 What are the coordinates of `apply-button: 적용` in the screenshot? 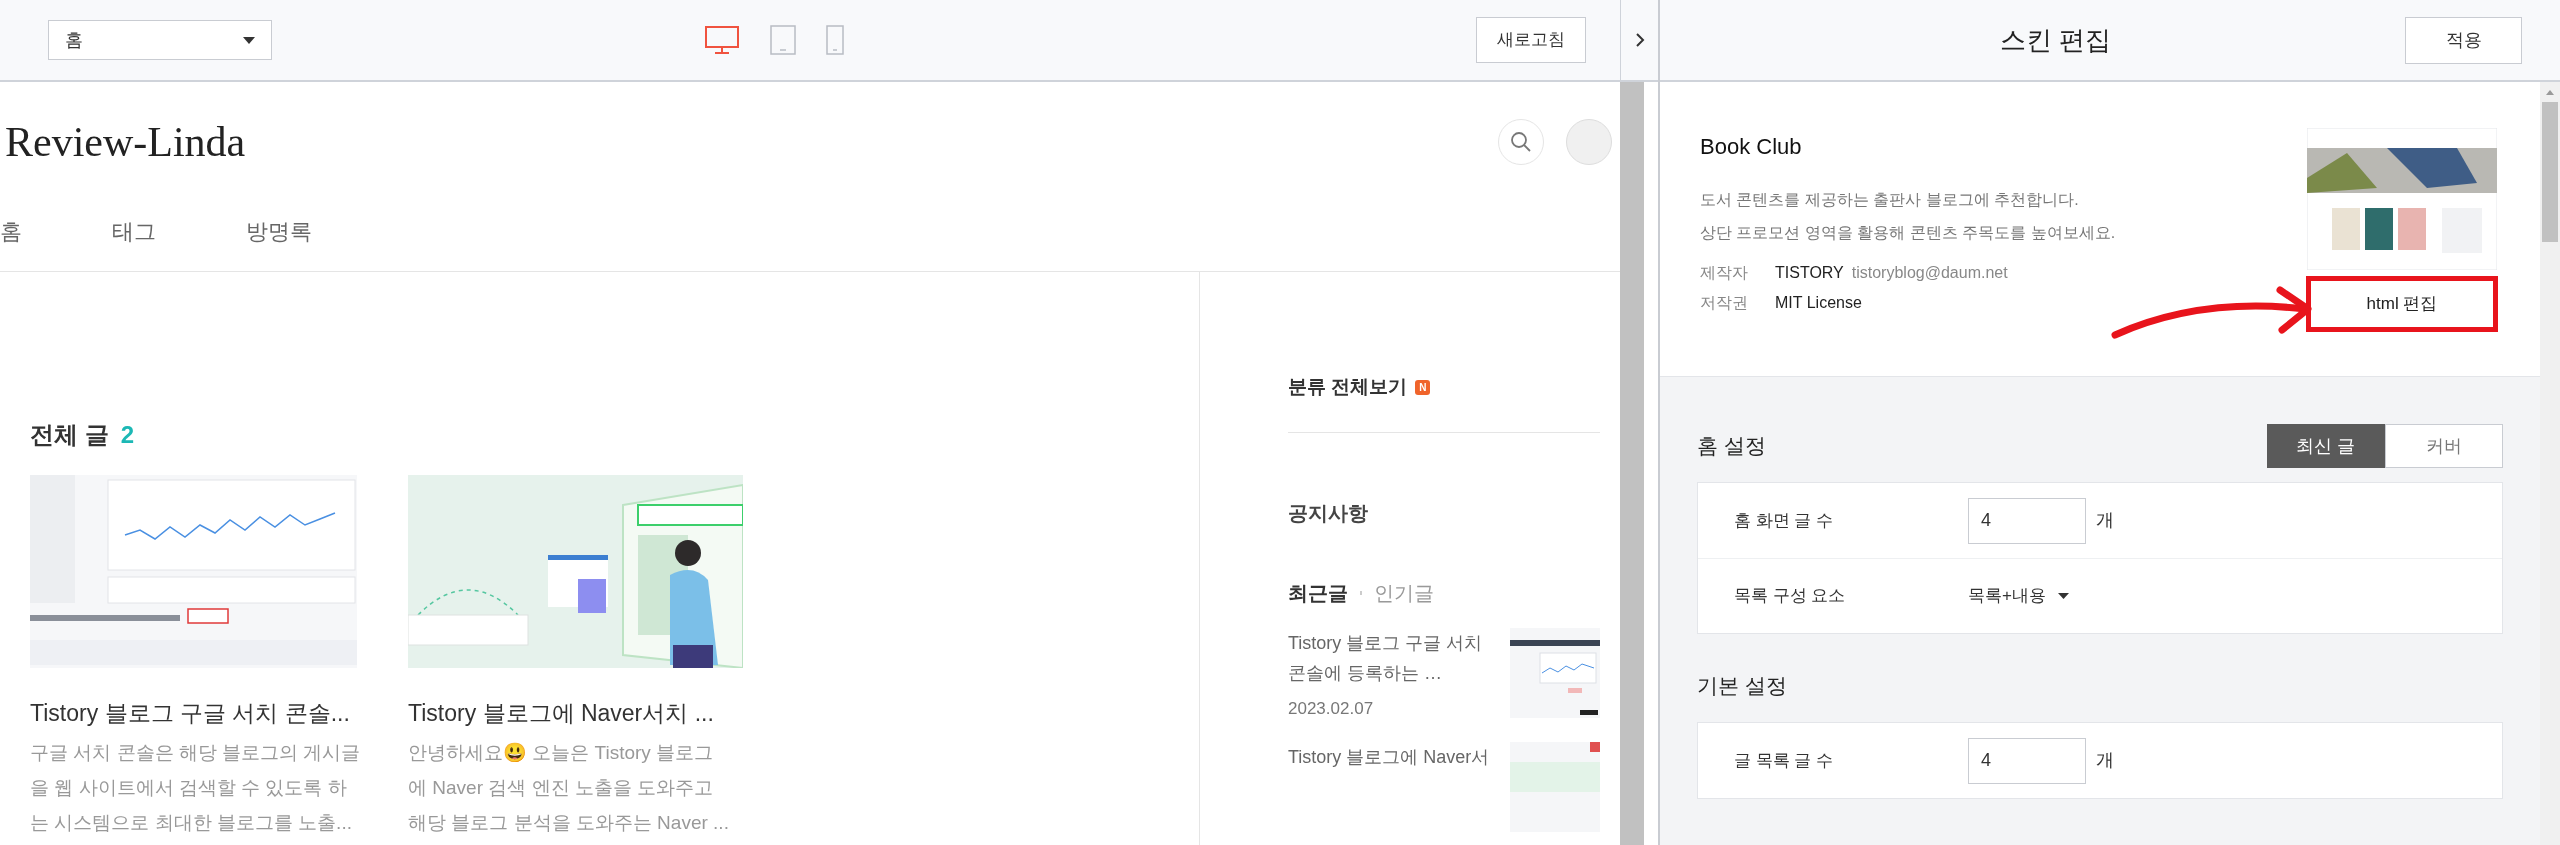 It's located at (2463, 40).